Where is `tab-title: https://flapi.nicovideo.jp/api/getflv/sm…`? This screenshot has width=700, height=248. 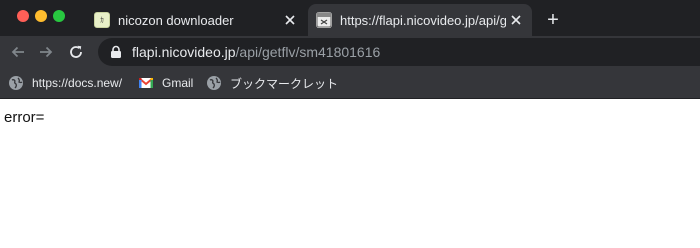 tab-title: https://flapi.nicovideo.jp/api/getflv/sm… is located at coordinates (423, 20).